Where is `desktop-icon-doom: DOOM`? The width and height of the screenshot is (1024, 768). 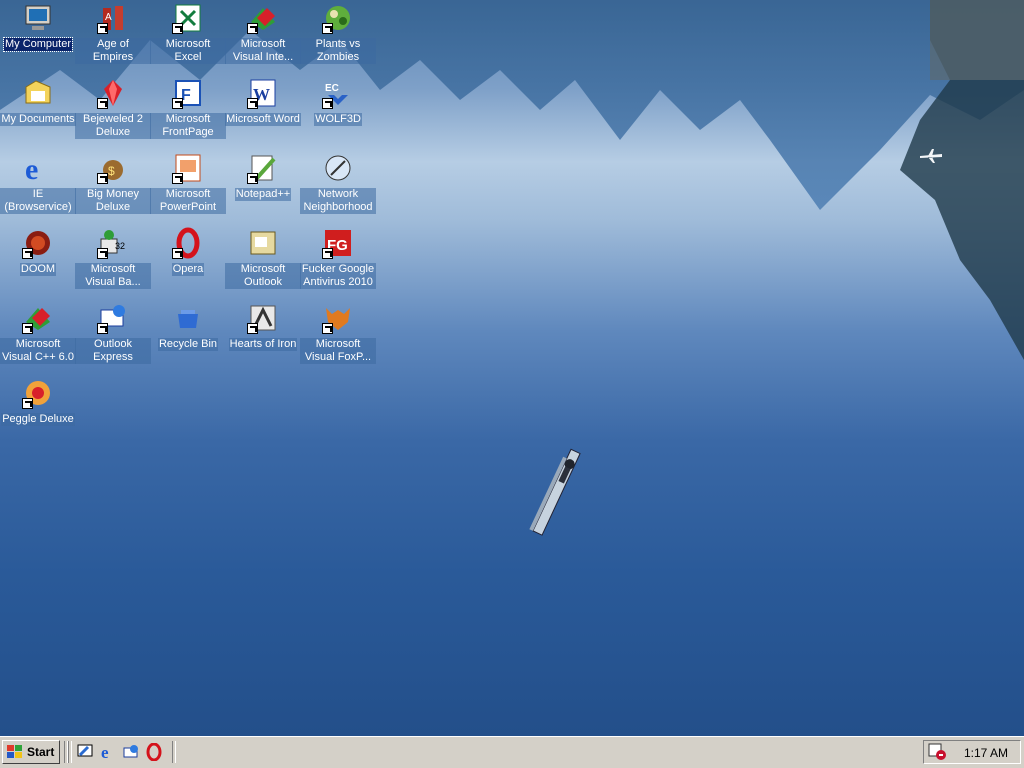 desktop-icon-doom: DOOM is located at coordinates (38, 252).